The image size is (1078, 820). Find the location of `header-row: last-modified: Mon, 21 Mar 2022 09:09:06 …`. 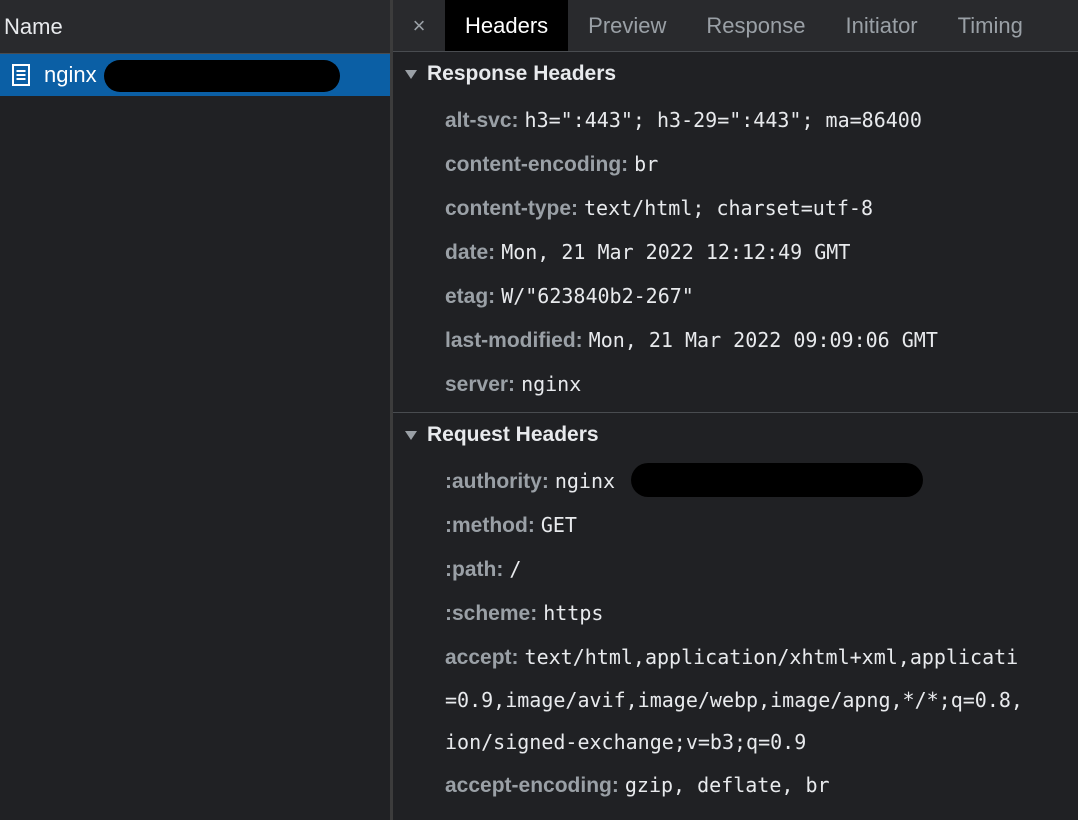

header-row: last-modified: Mon, 21 Mar 2022 09:09:06 … is located at coordinates (735, 340).